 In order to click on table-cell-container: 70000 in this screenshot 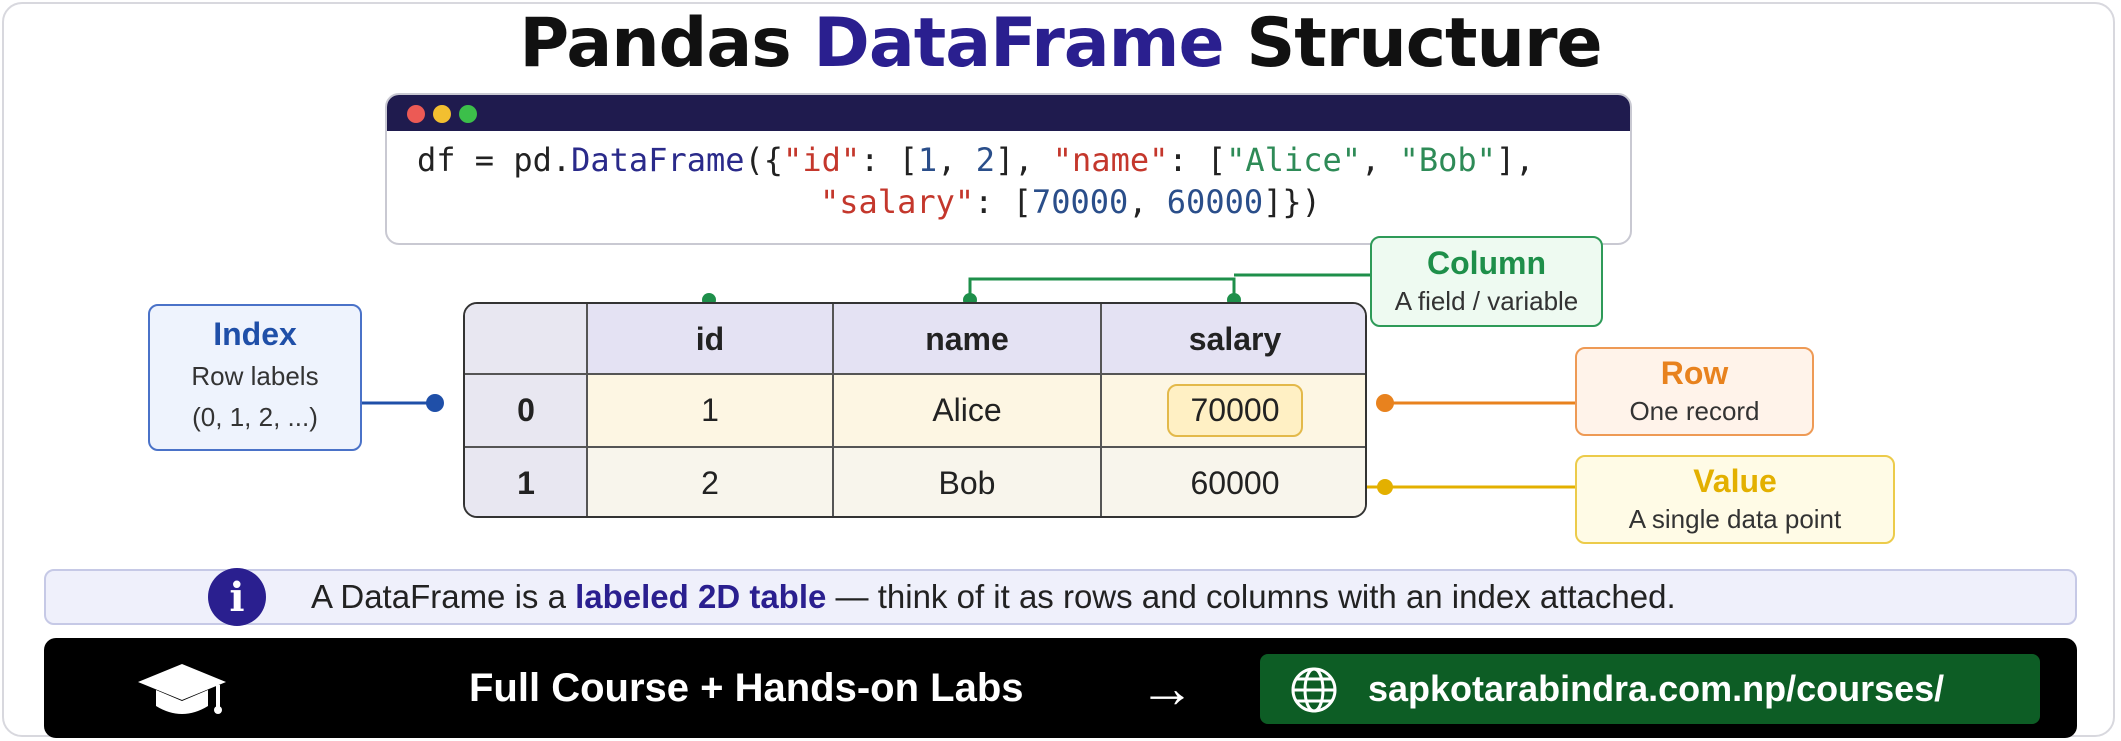, I will do `click(1233, 410)`.